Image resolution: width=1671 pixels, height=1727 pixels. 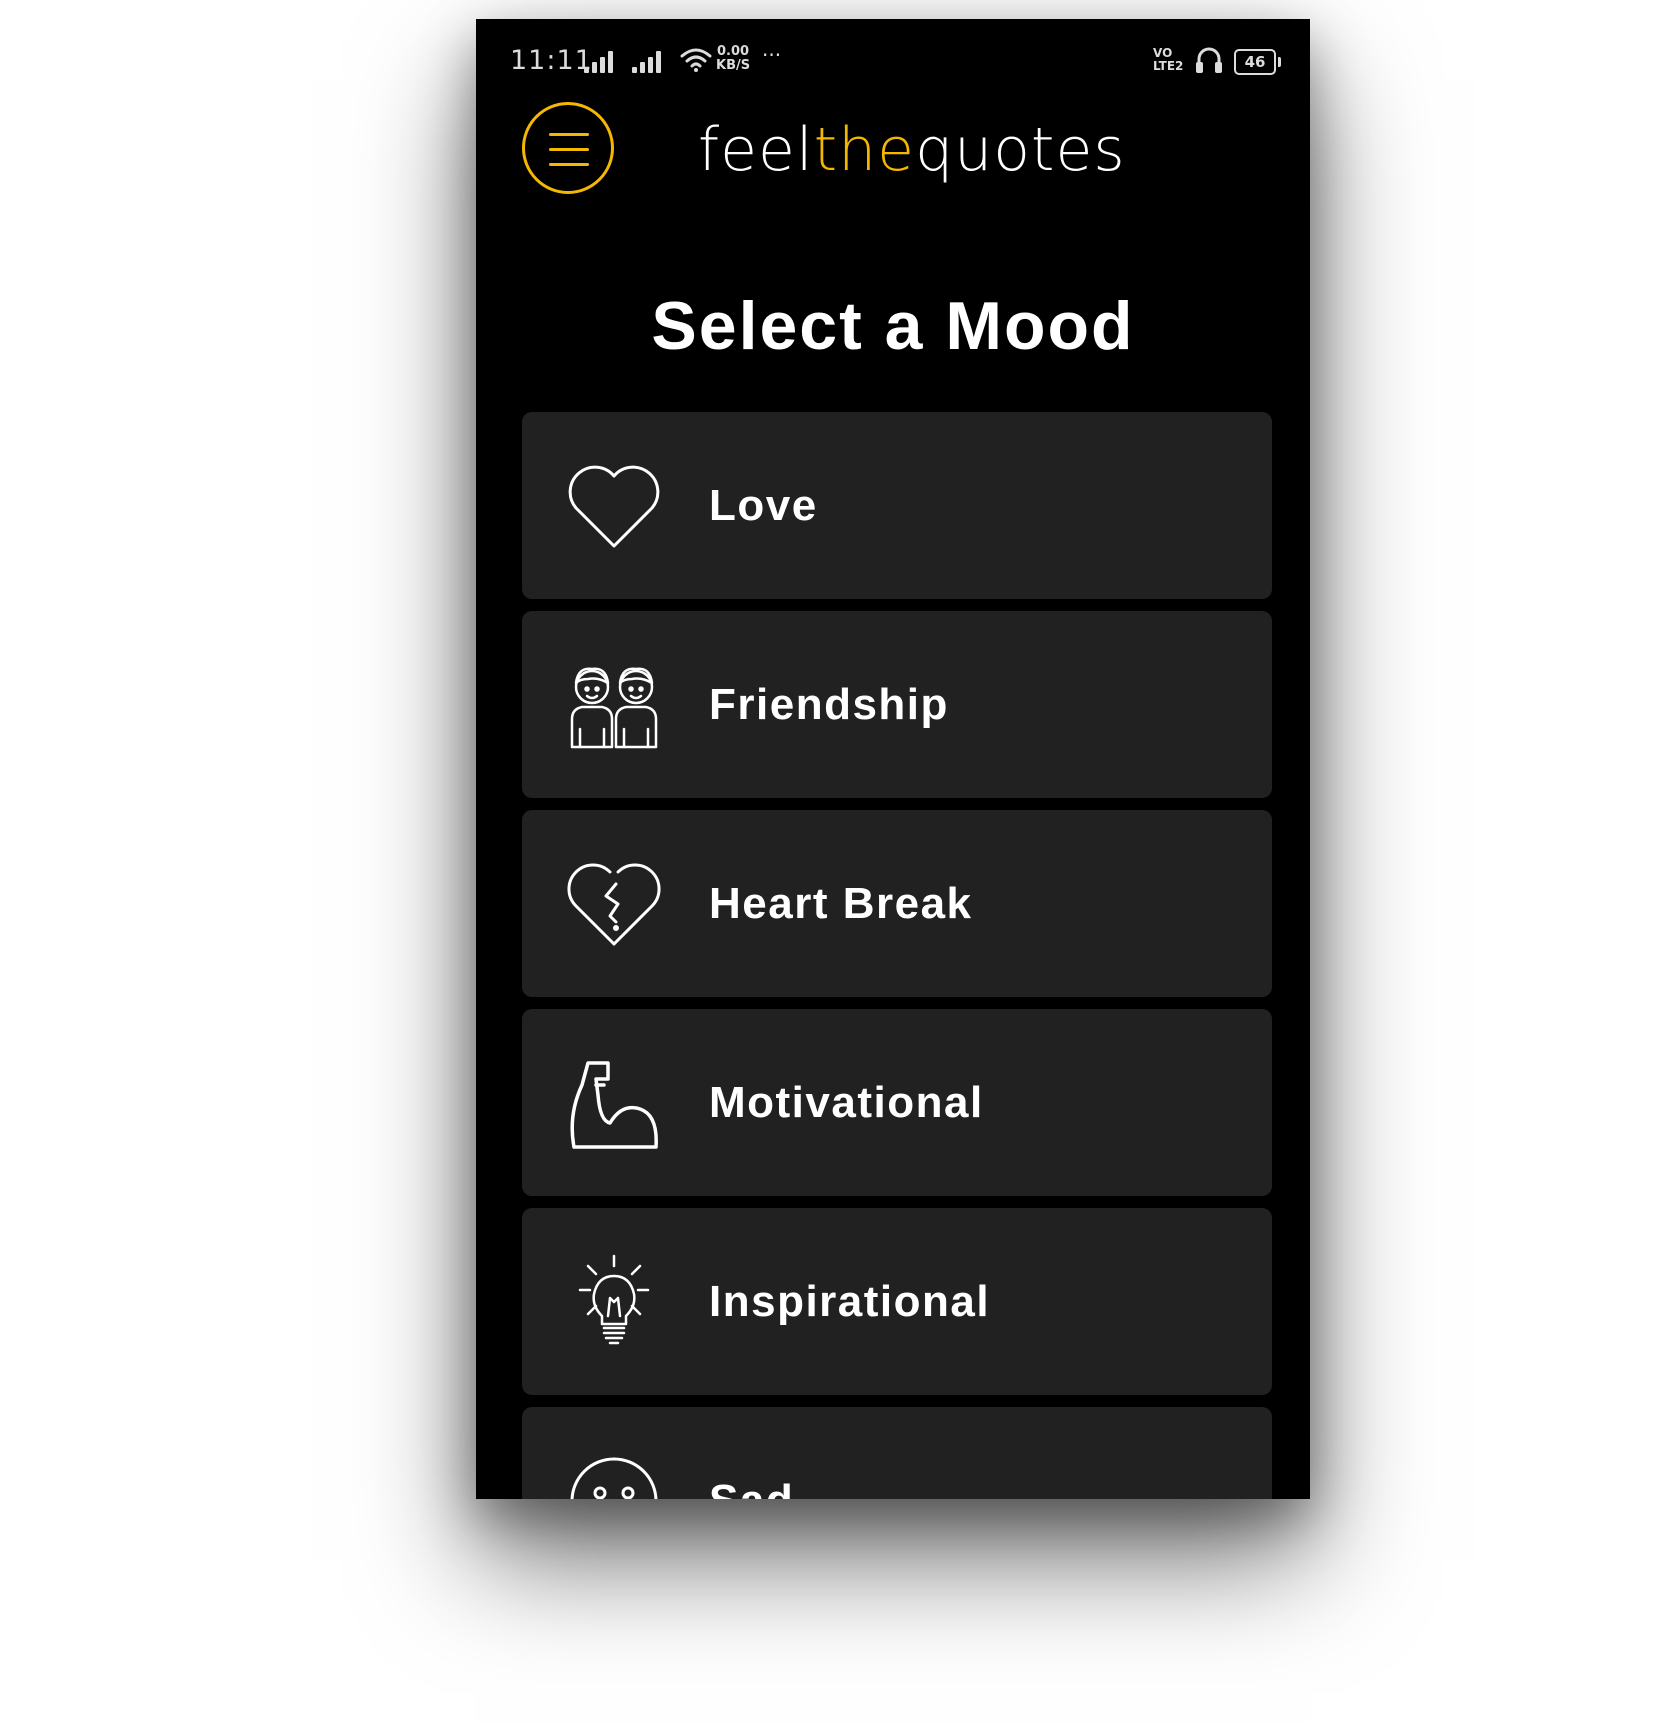 I want to click on mood-label: Sad, so click(x=751, y=1453).